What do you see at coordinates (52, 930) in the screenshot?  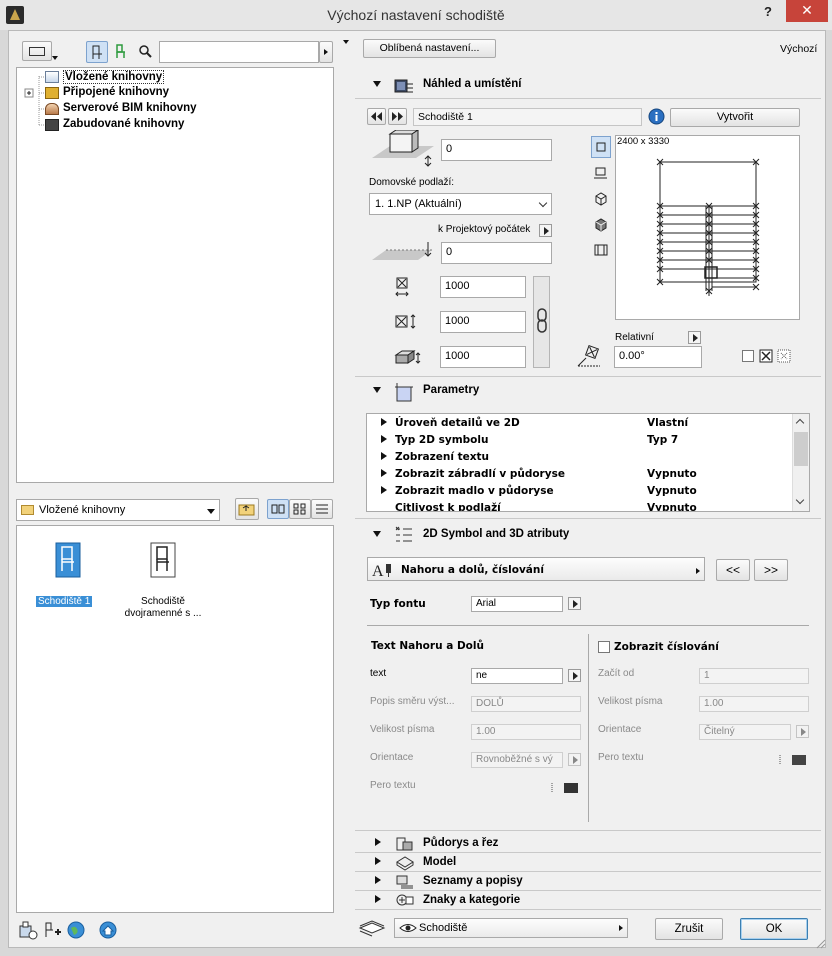 I see `new-object-button` at bounding box center [52, 930].